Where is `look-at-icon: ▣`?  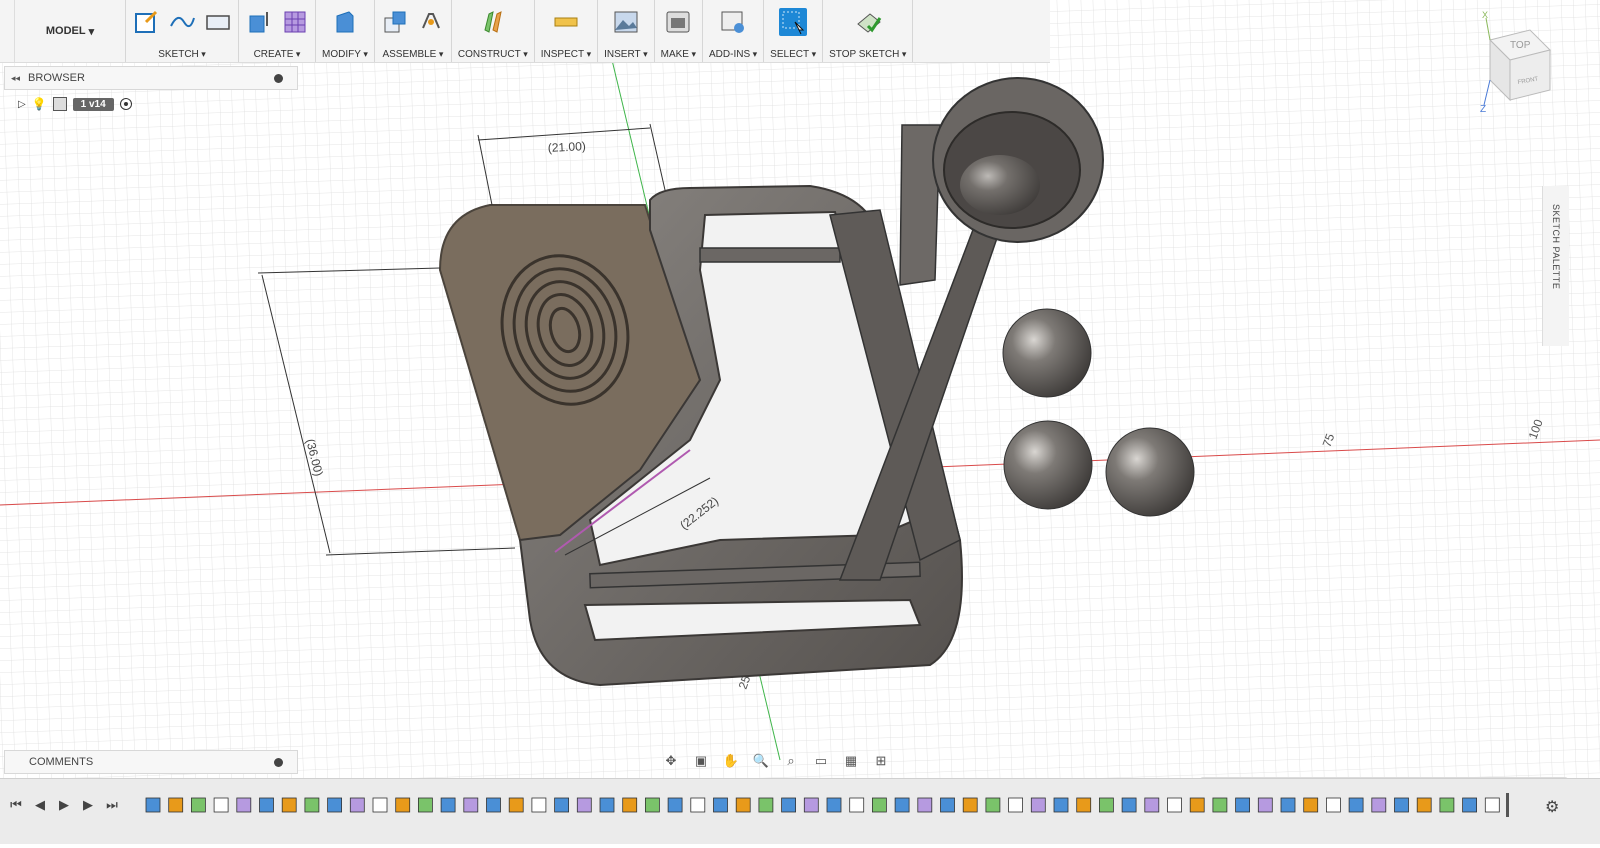
look-at-icon: ▣ is located at coordinates (701, 761).